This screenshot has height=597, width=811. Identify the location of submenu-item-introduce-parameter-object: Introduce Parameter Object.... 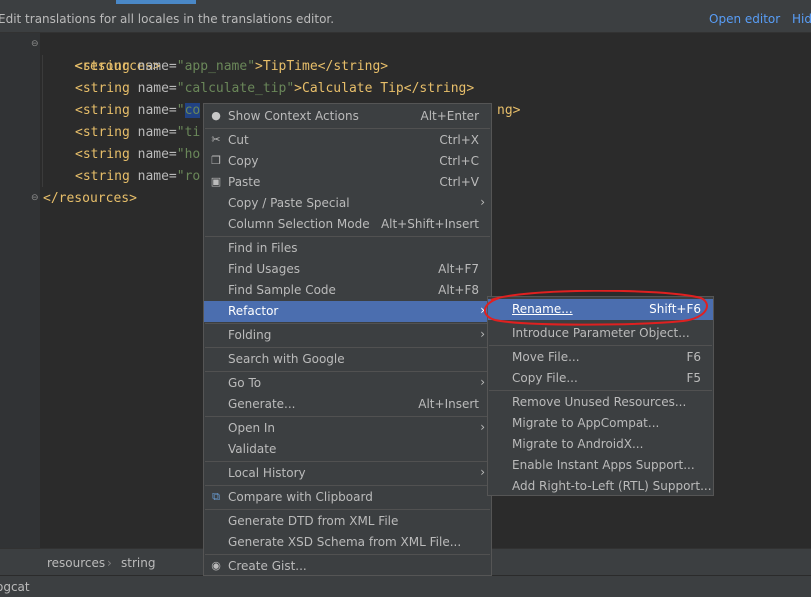
(600, 333).